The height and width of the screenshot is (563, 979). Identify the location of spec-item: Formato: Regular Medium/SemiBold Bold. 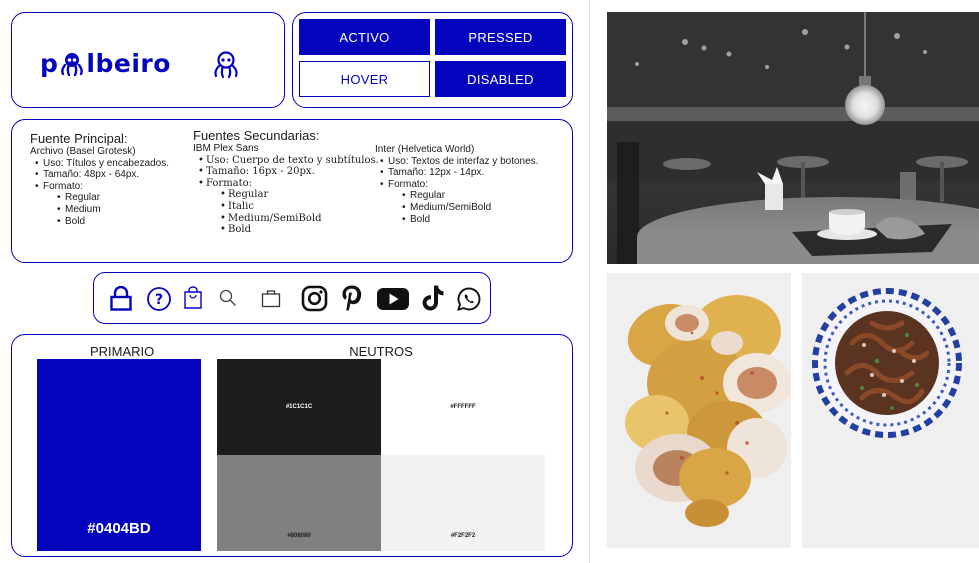
(472, 202).